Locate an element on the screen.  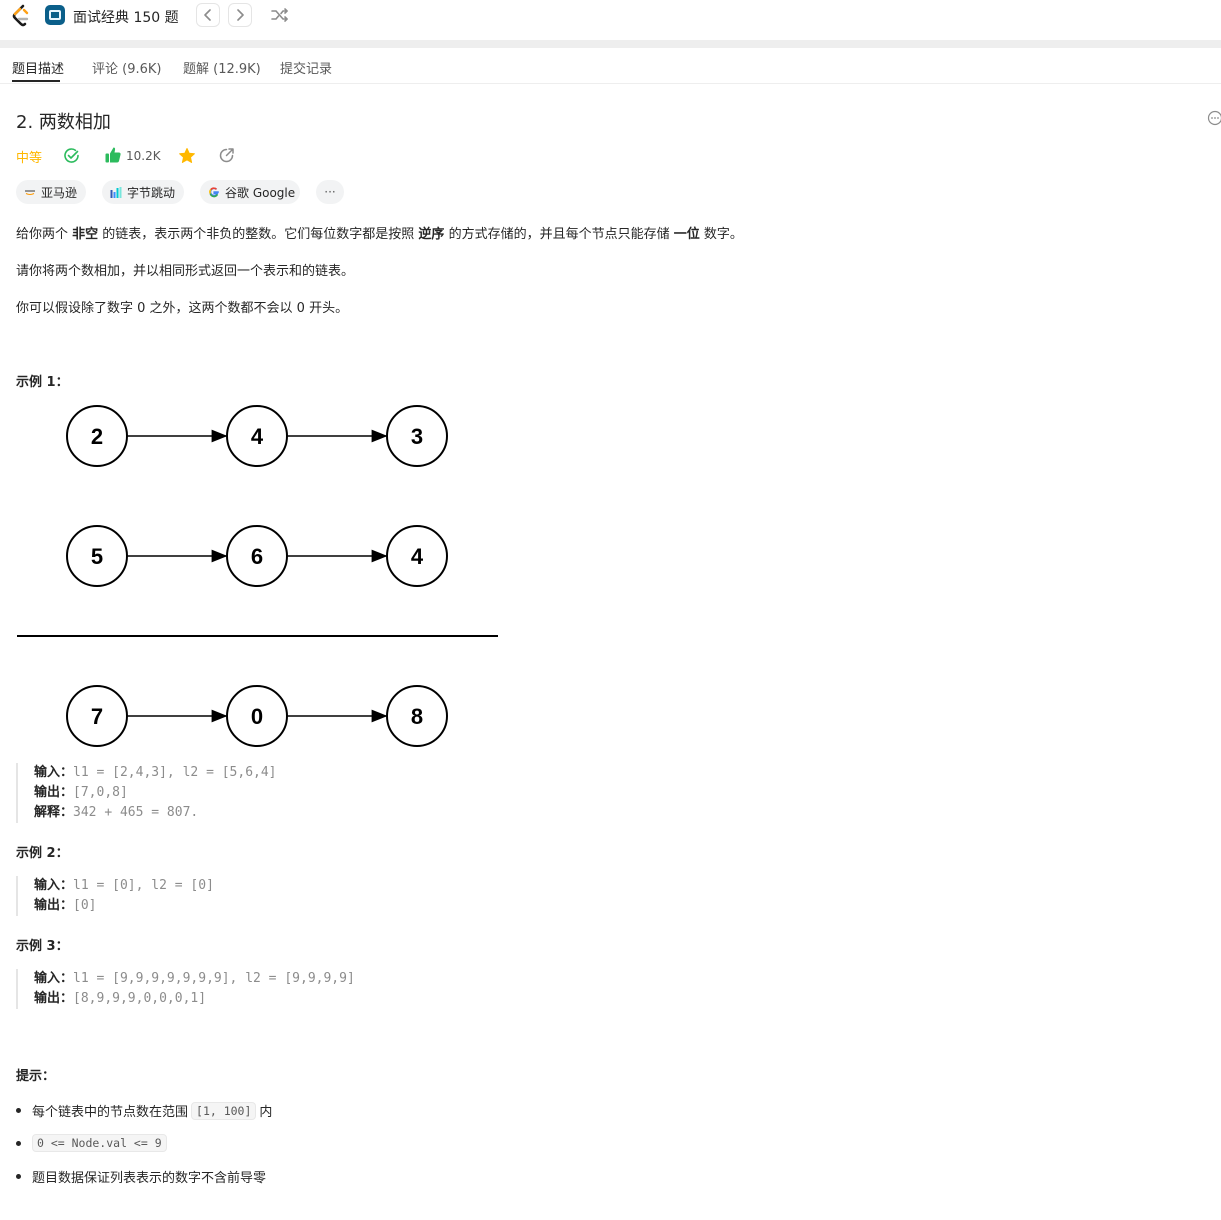
svg-text: 6 is located at coordinates (257, 556).